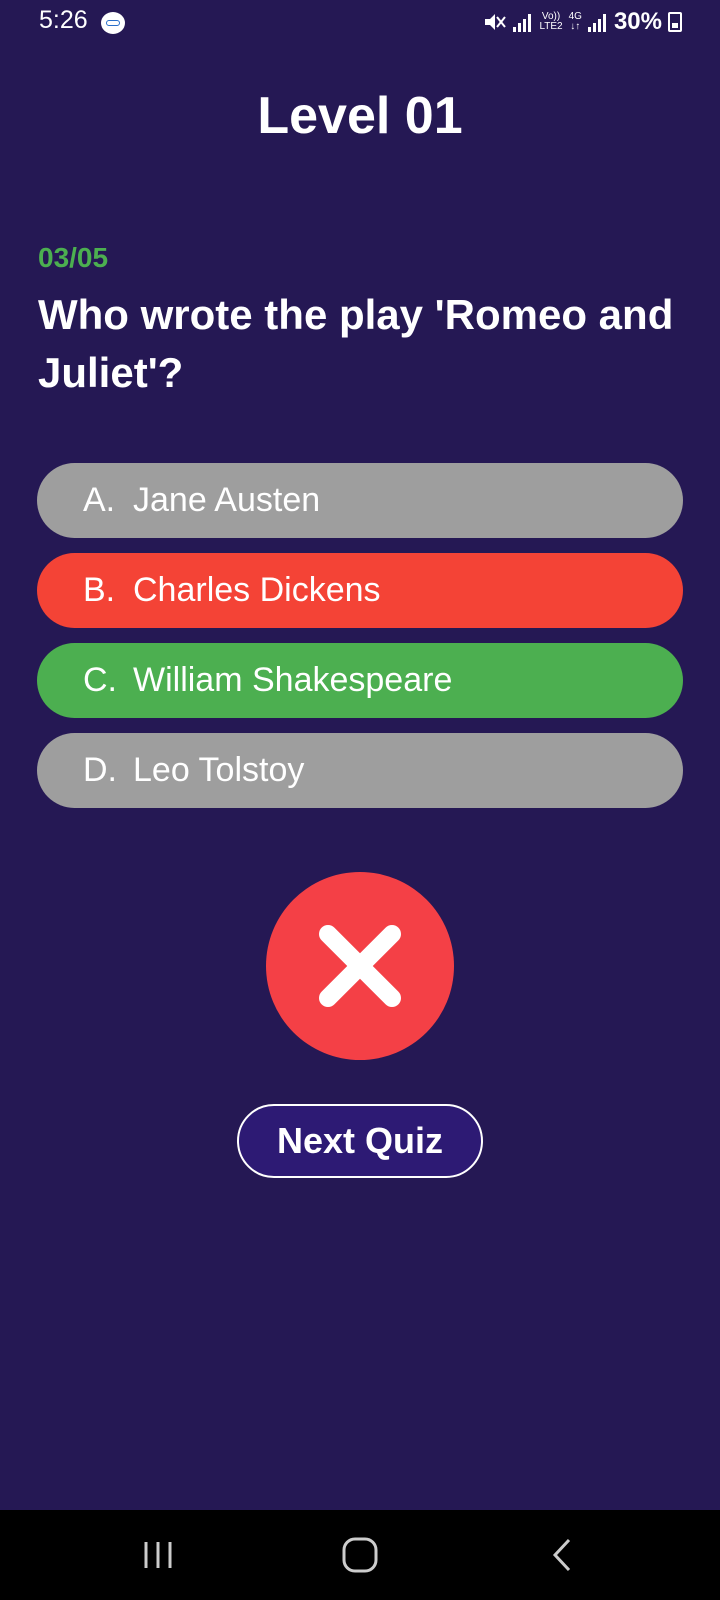  Describe the element at coordinates (360, 1141) in the screenshot. I see `next-quiz-button: Next Quiz` at that location.